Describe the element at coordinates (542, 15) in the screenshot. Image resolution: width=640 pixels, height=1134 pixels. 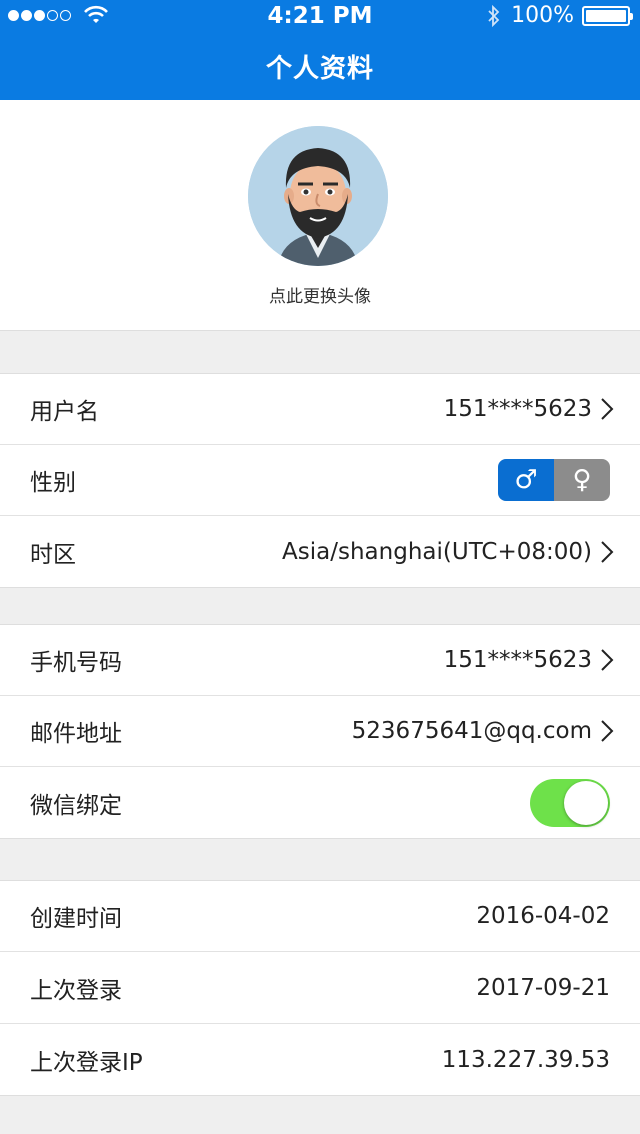
I see `battery-percent: 100%` at that location.